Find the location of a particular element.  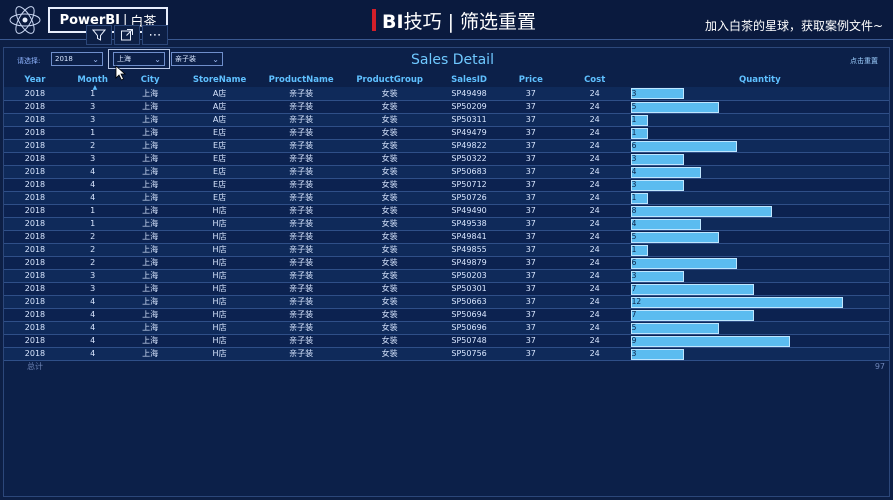

quantity-cell: 3 is located at coordinates (759, 185).